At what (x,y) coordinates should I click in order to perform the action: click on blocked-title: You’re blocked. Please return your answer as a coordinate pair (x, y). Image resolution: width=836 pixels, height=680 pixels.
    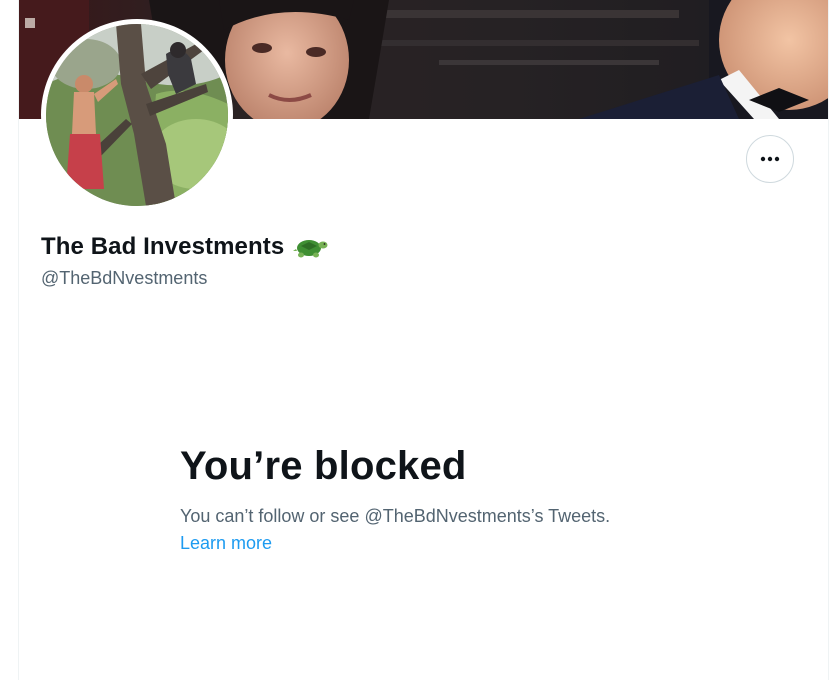
    Looking at the image, I should click on (323, 466).